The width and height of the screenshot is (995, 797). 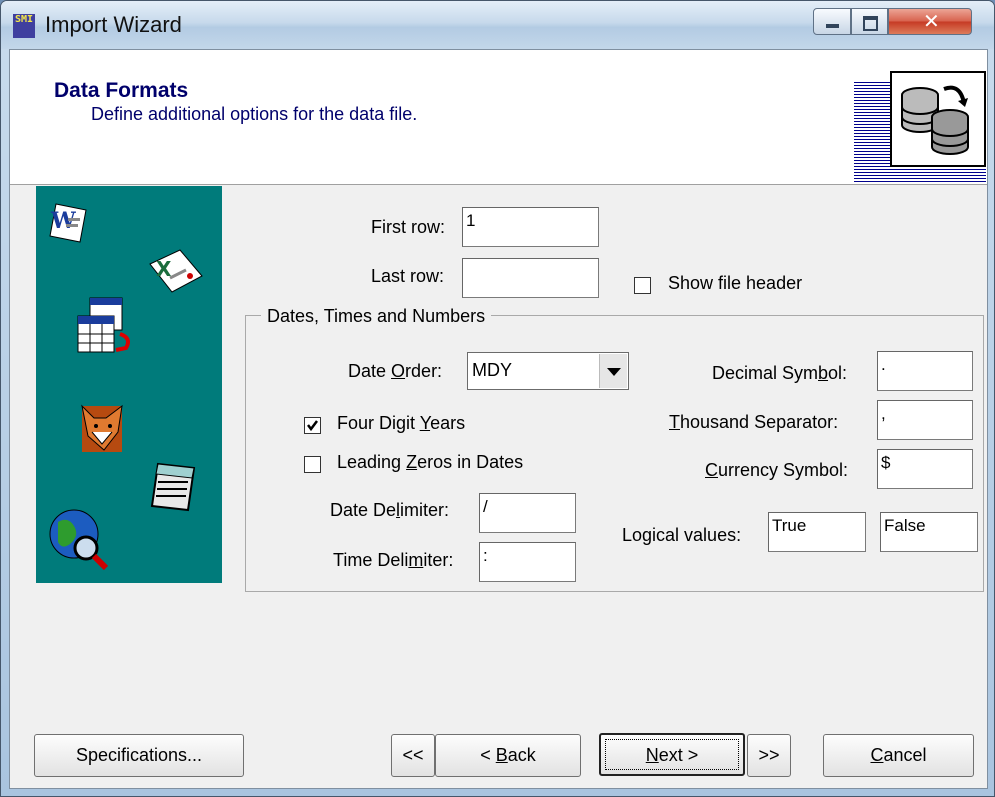 I want to click on last-row-label: Last row:, so click(x=408, y=276).